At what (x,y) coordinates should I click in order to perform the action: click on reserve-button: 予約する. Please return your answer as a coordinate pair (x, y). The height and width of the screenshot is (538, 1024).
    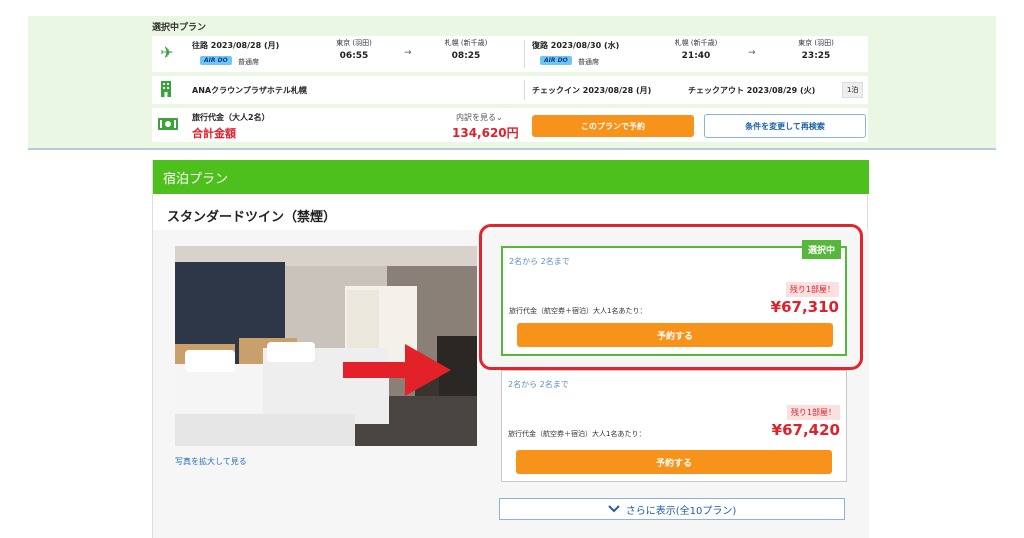
    Looking at the image, I should click on (674, 462).